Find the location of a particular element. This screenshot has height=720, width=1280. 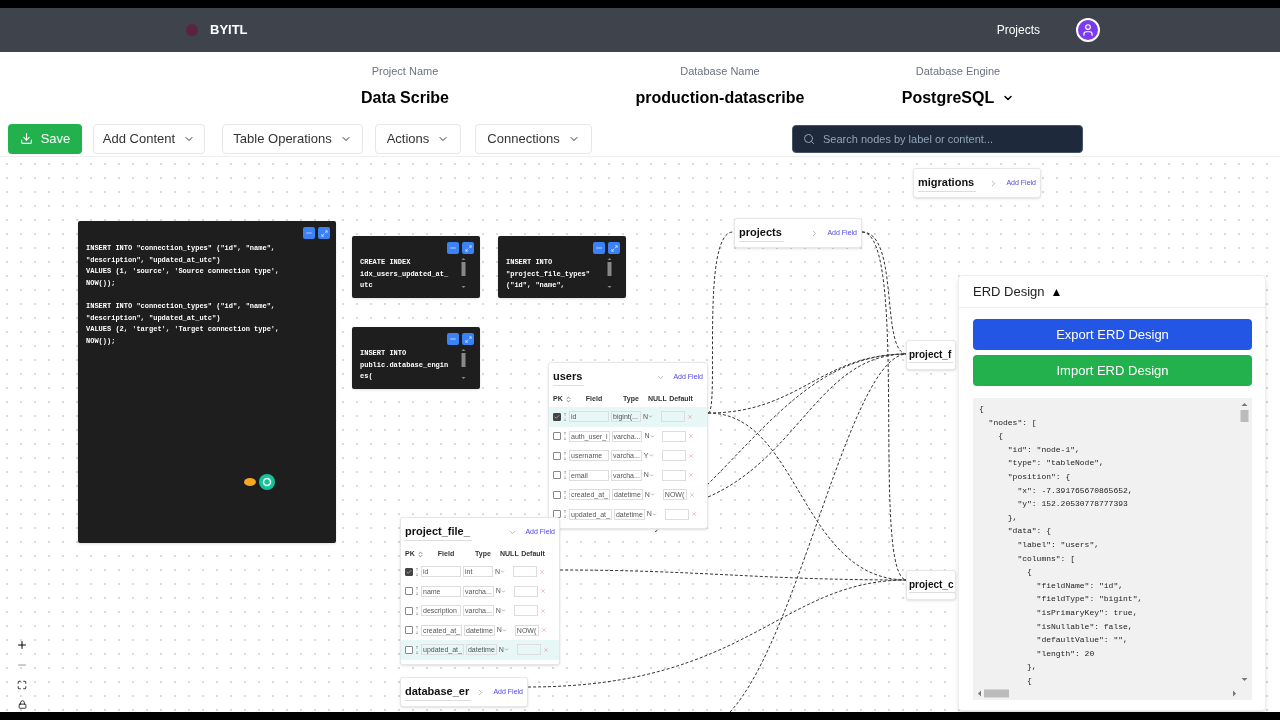

engine-select: PostgreSQL is located at coordinates (958, 97).